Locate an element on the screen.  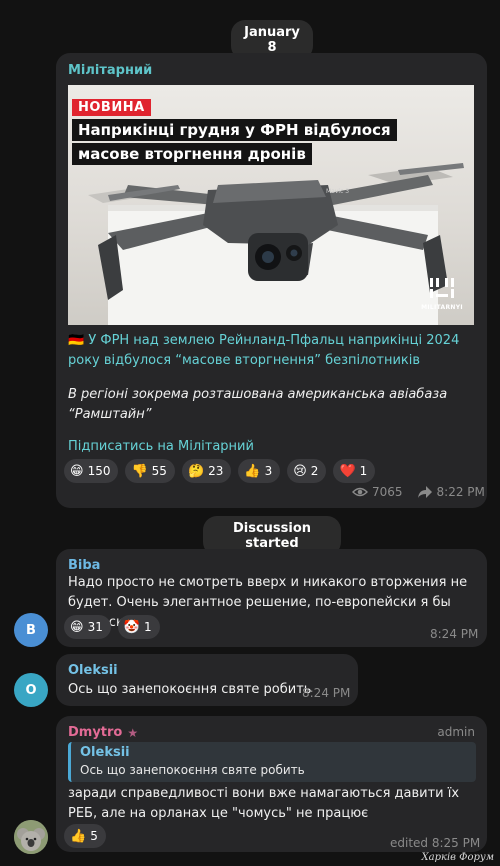
views-count: 7065 is located at coordinates (387, 492).